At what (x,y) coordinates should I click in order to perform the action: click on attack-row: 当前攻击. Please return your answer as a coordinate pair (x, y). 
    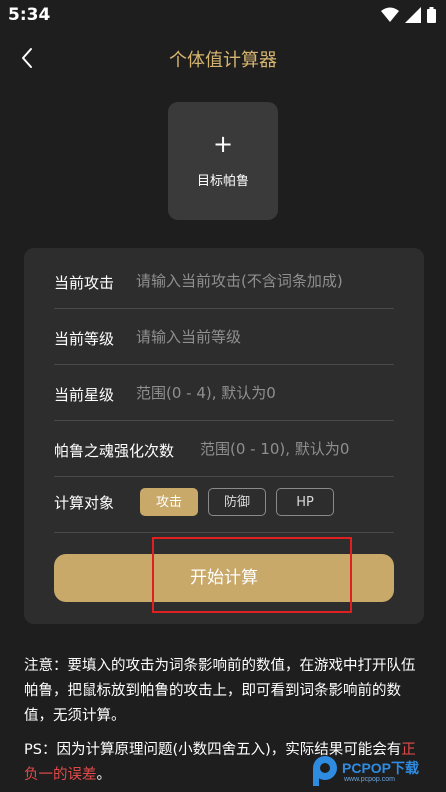
    Looking at the image, I should click on (224, 280).